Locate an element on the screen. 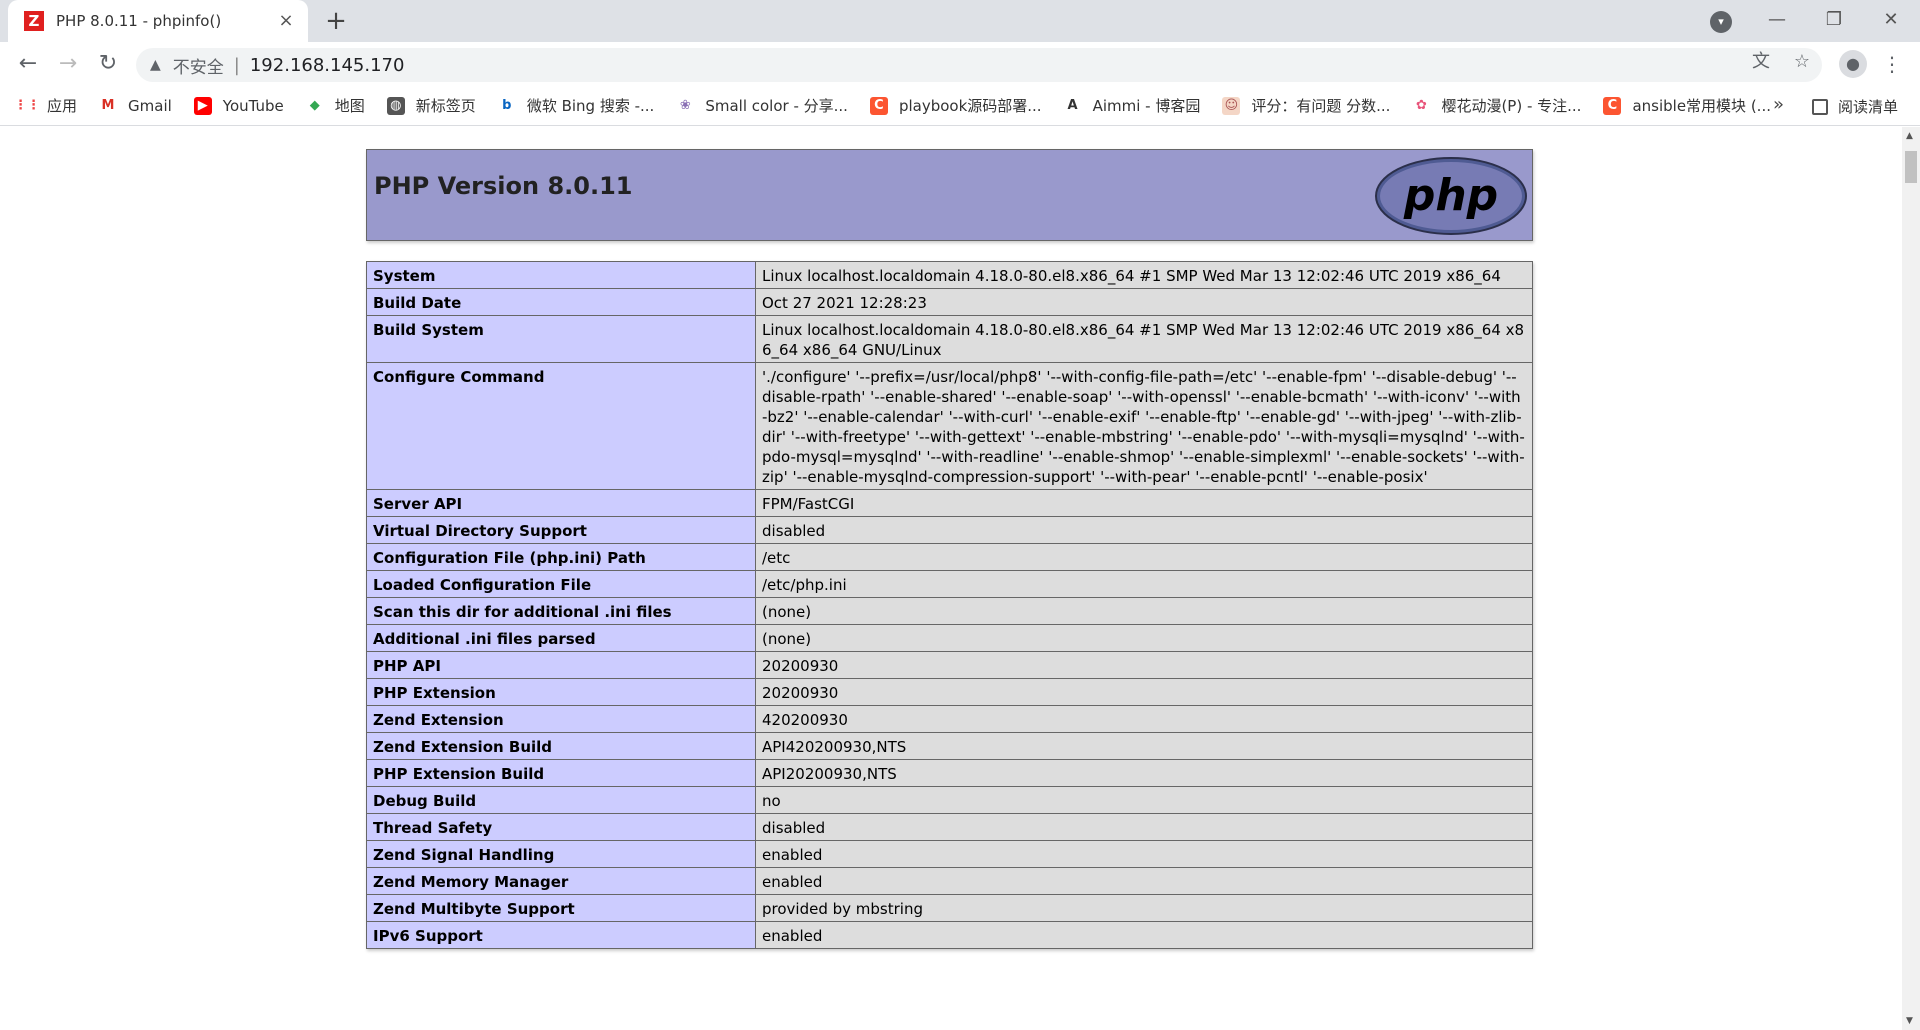 This screenshot has height=1030, width=1920. table-row: Zend Extension 420200930 is located at coordinates (949, 719).